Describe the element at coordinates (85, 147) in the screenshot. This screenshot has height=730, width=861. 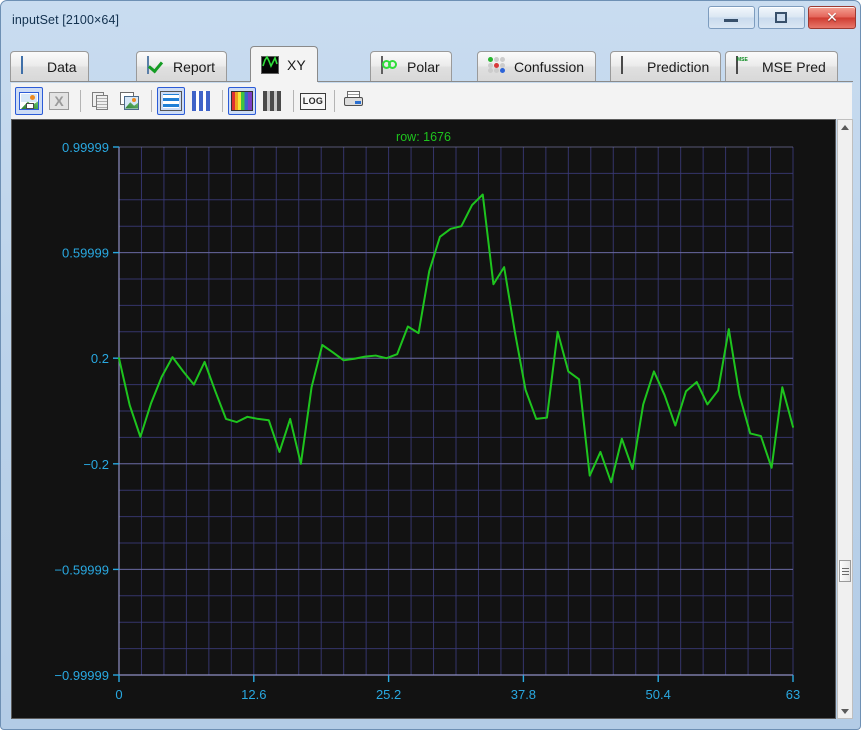
I see `svg-text: 0.99999` at that location.